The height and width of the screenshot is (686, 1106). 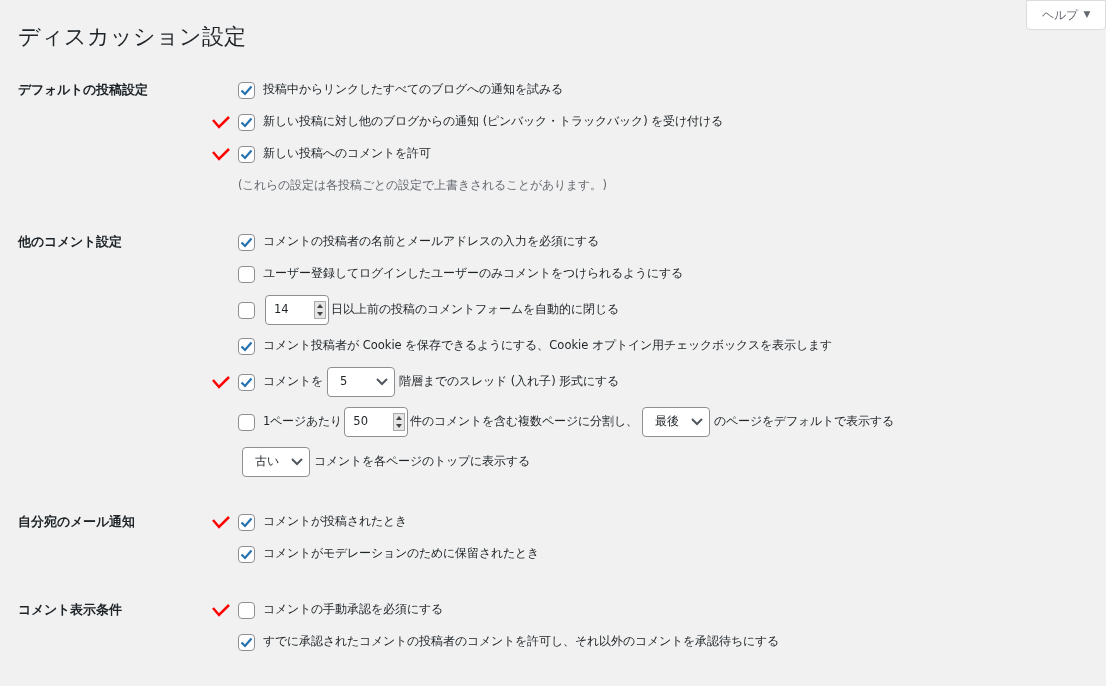 I want to click on option-label: (これらの設定は各投稿ごとの設定で上書きされることがあります。), so click(x=422, y=186).